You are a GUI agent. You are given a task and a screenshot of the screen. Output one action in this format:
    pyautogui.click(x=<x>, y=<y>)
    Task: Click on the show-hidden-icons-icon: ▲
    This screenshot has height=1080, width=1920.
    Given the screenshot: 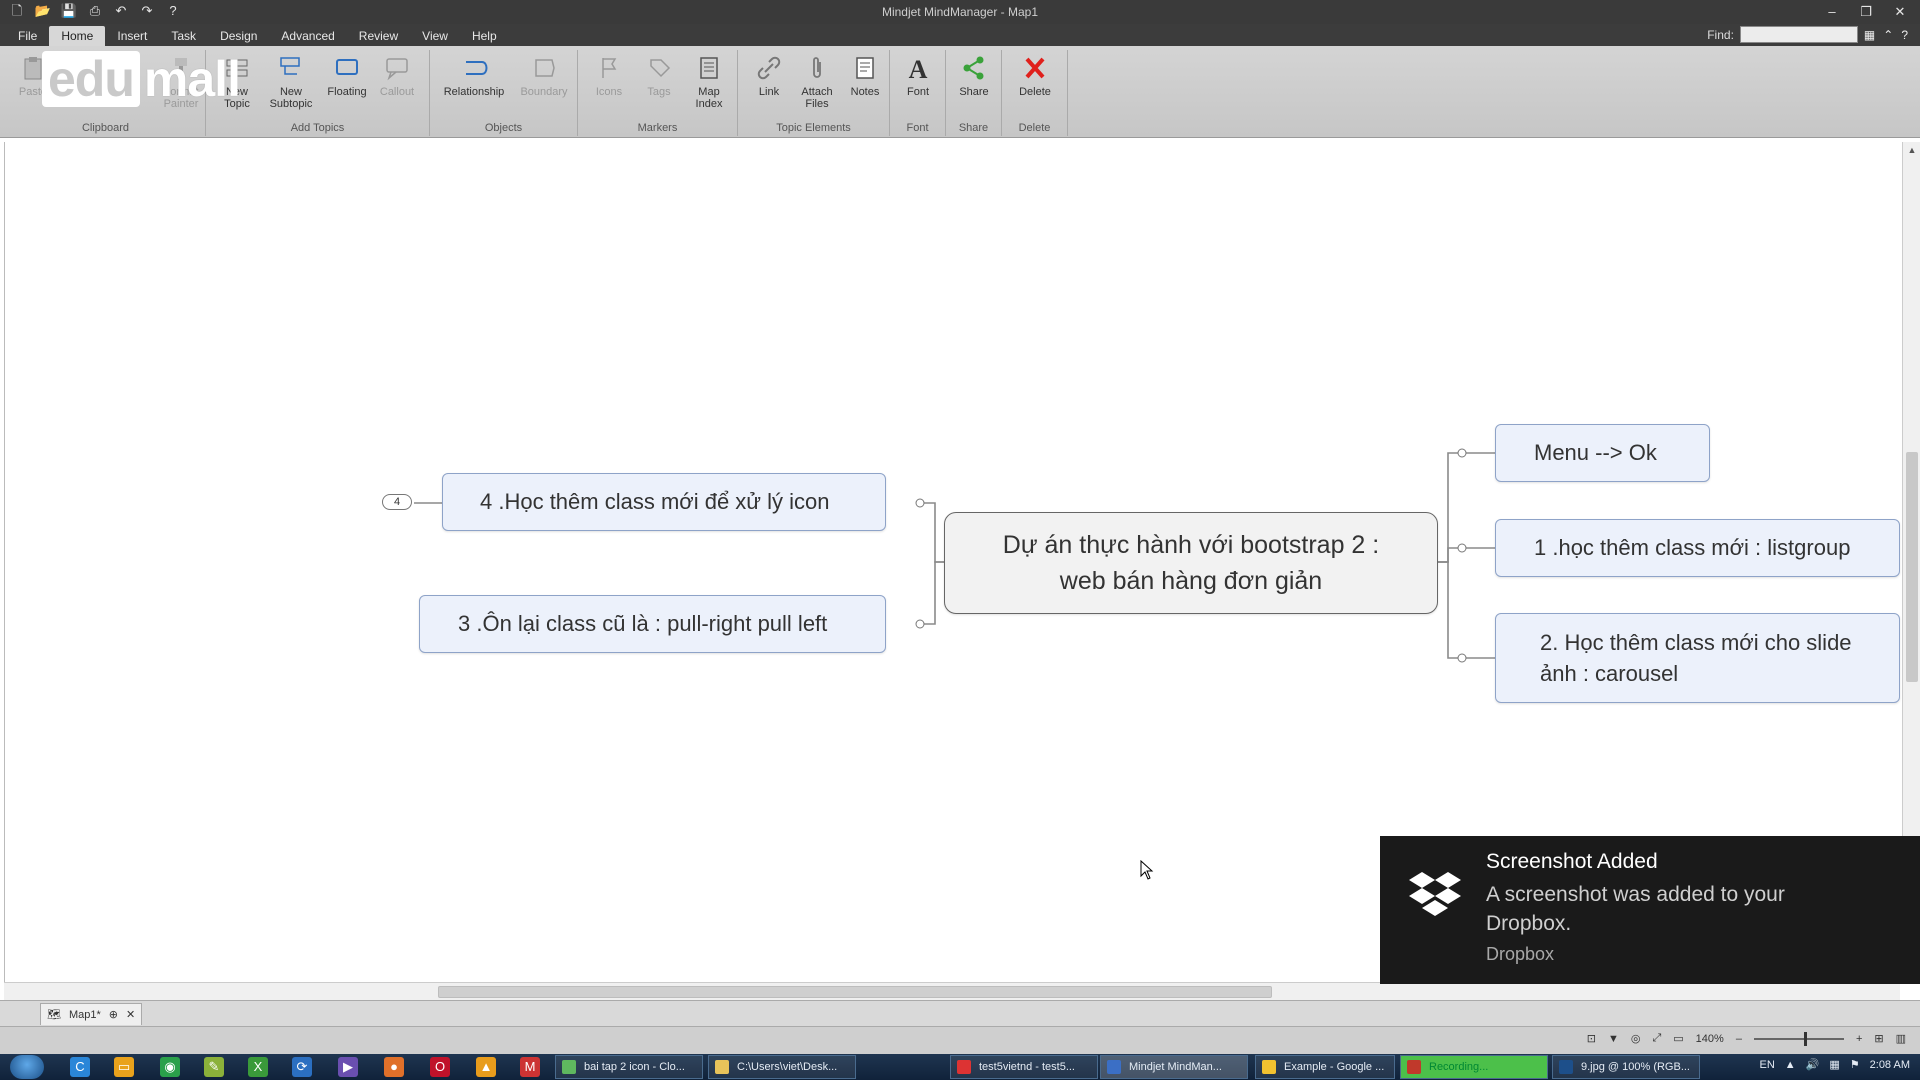 What is the action you would take?
    pyautogui.click(x=1790, y=1065)
    